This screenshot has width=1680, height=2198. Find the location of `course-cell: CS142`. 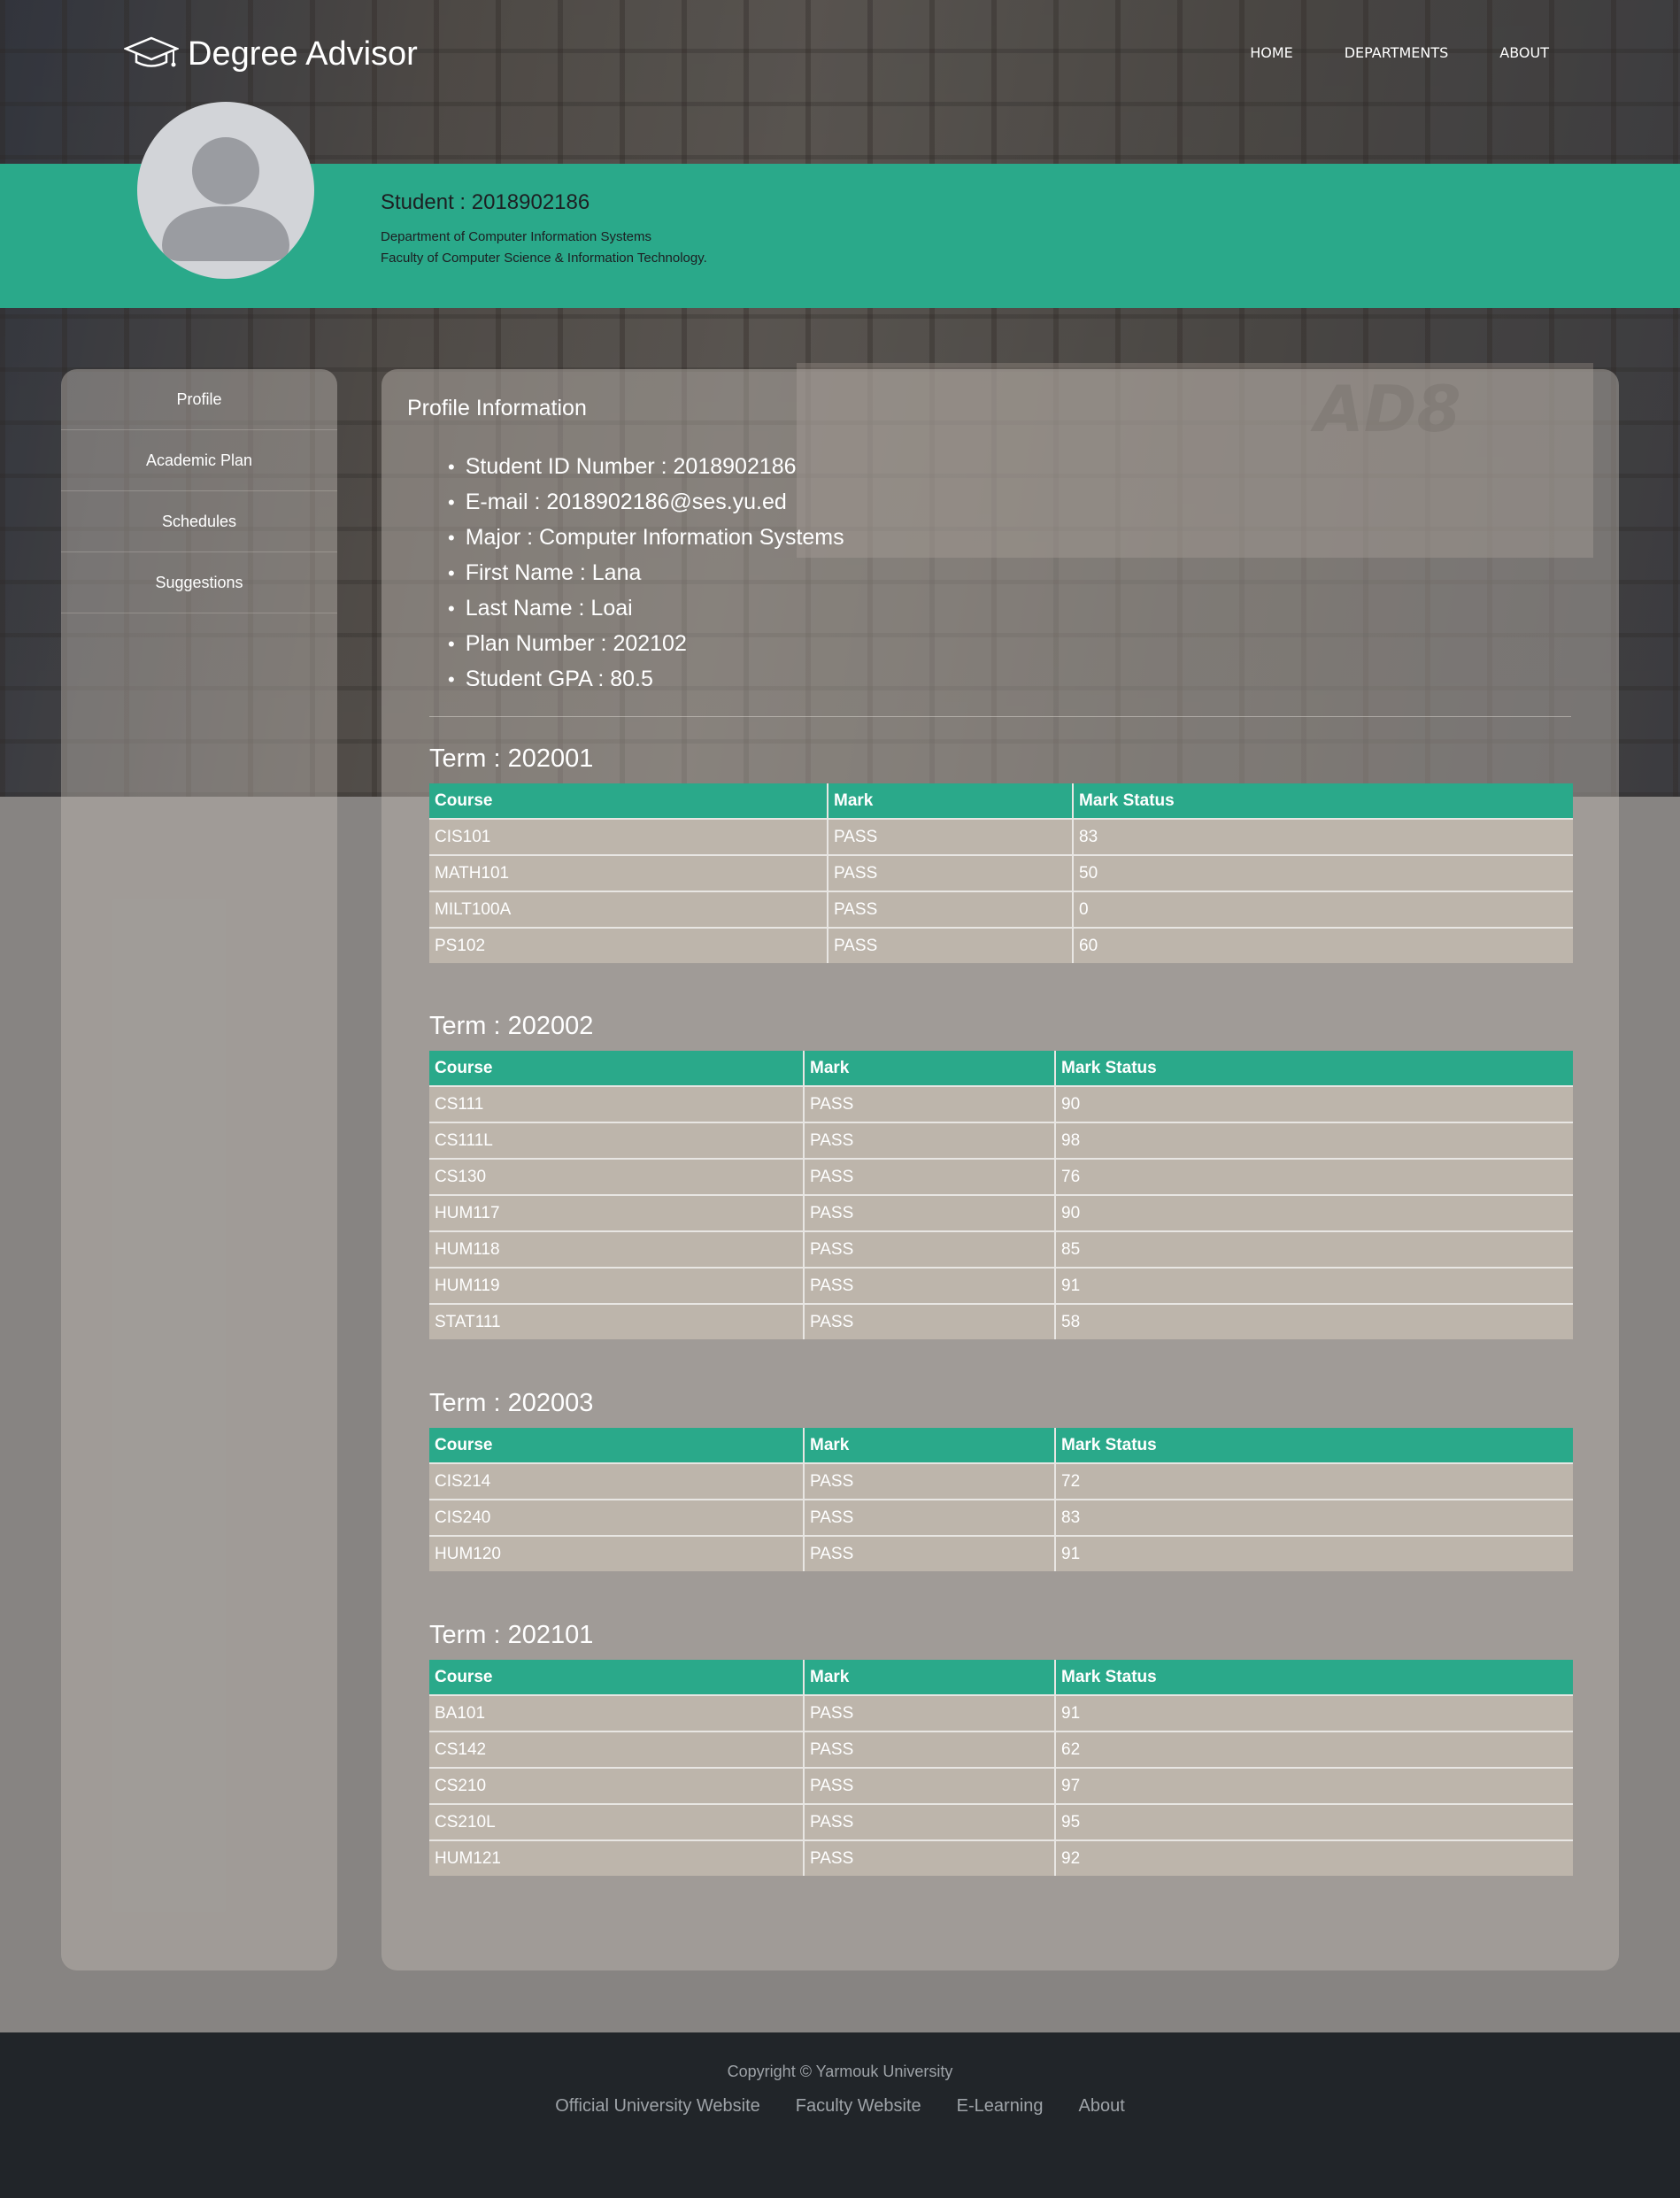

course-cell: CS142 is located at coordinates (617, 1749).